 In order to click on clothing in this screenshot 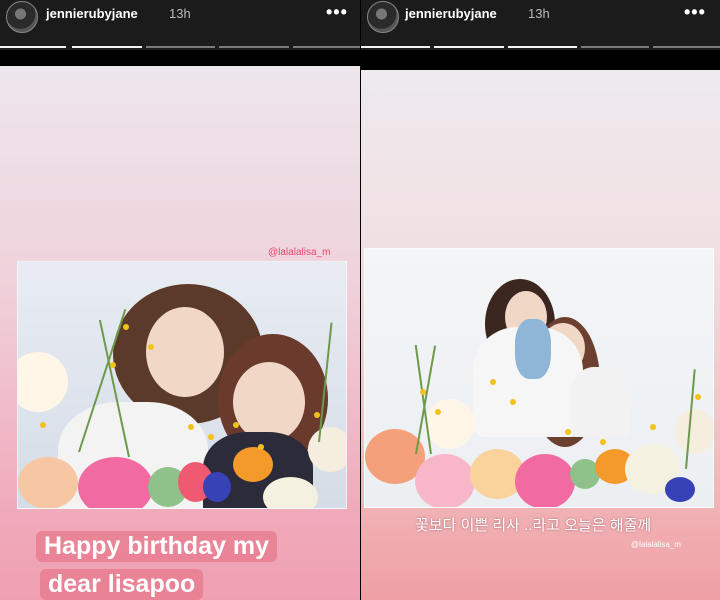, I will do `click(600, 402)`.